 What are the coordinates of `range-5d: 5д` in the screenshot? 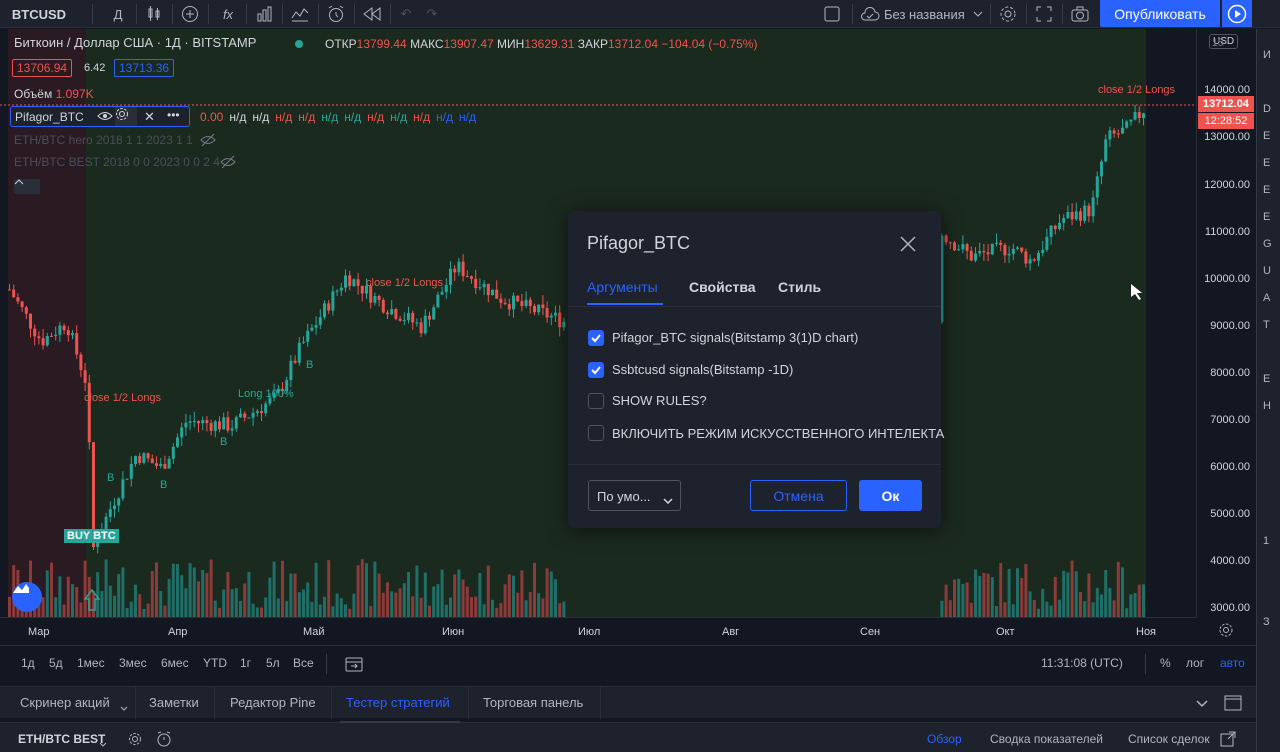 It's located at (56, 663).